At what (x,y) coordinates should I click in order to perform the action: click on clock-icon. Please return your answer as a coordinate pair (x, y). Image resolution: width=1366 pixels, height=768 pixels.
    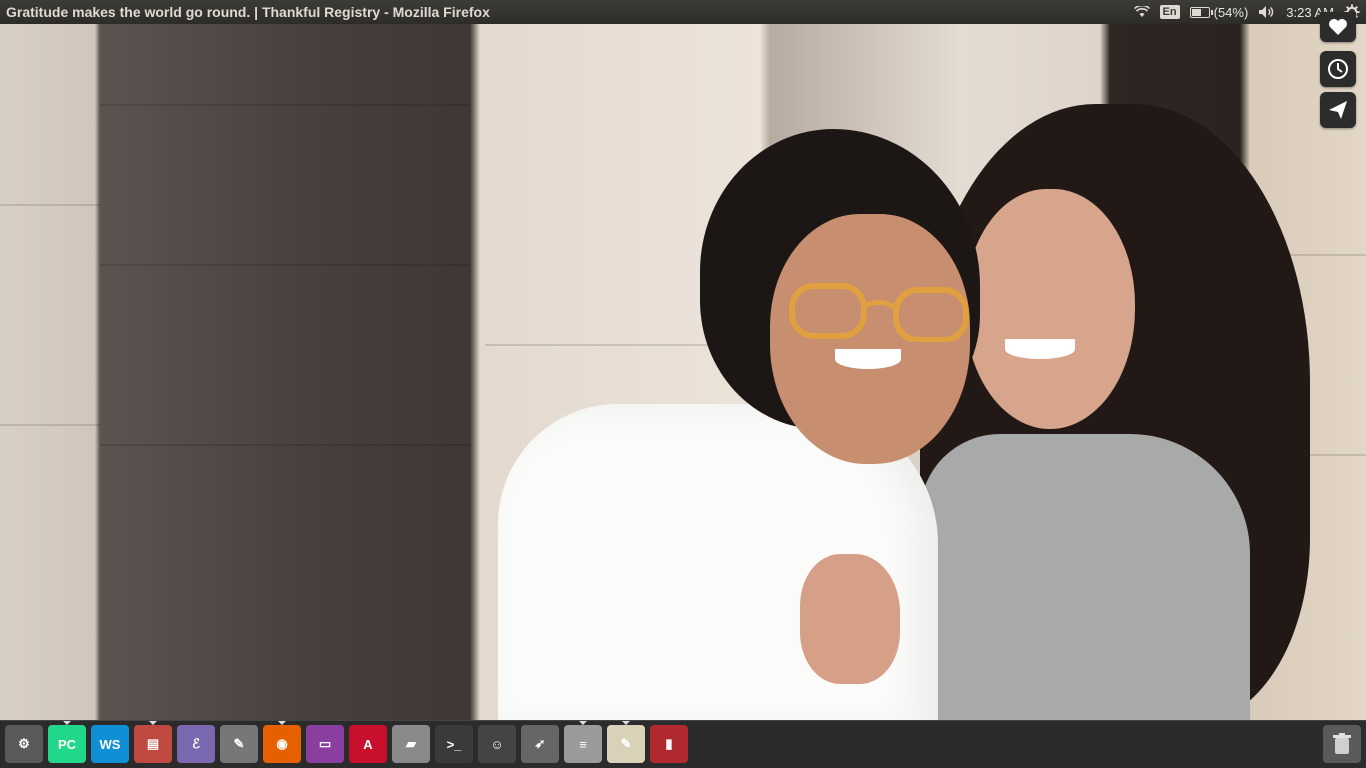
    Looking at the image, I should click on (1338, 69).